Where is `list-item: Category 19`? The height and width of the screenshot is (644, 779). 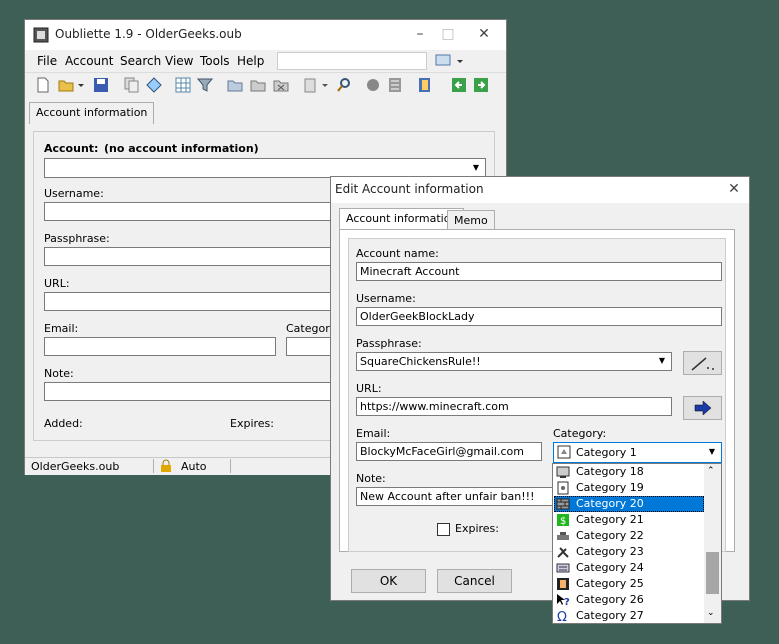 list-item: Category 19 is located at coordinates (629, 488).